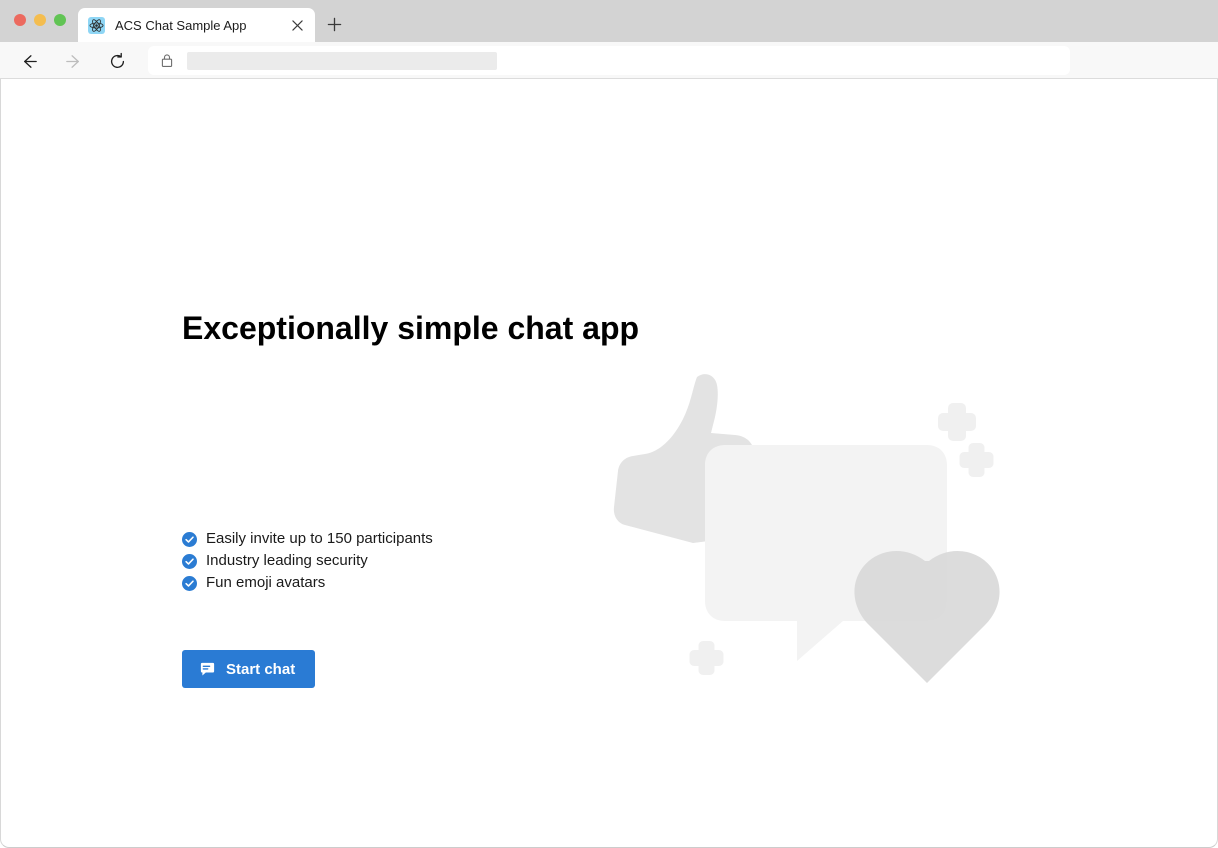 The width and height of the screenshot is (1218, 848). What do you see at coordinates (266, 582) in the screenshot?
I see `feature-label: Fun emoji avatars` at bounding box center [266, 582].